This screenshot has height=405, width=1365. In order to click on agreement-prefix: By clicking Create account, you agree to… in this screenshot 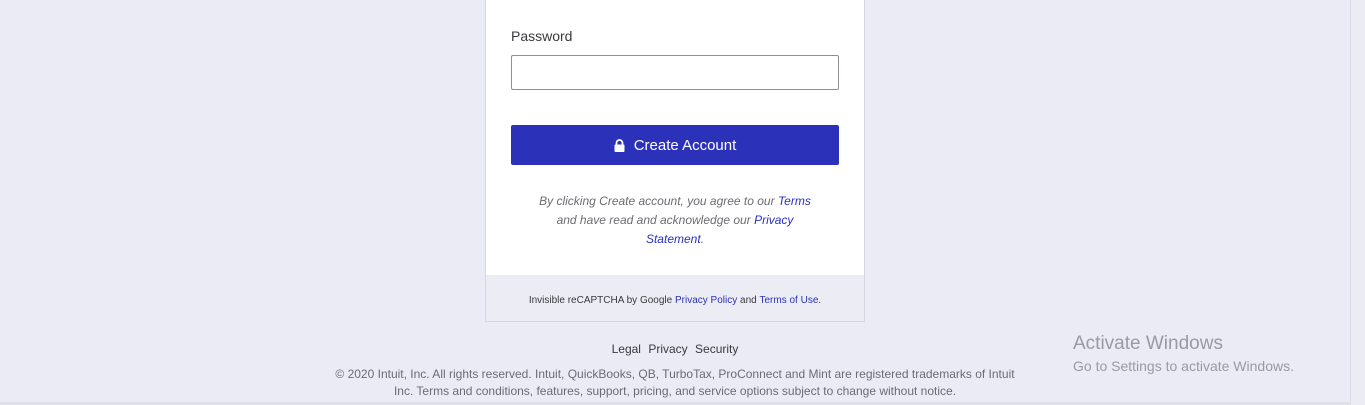, I will do `click(657, 201)`.